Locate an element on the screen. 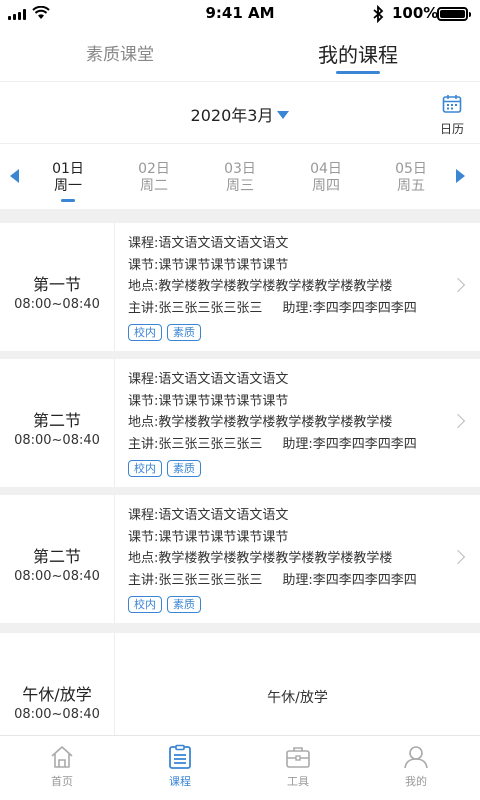  nav-course-label: 课程 is located at coordinates (180, 781).